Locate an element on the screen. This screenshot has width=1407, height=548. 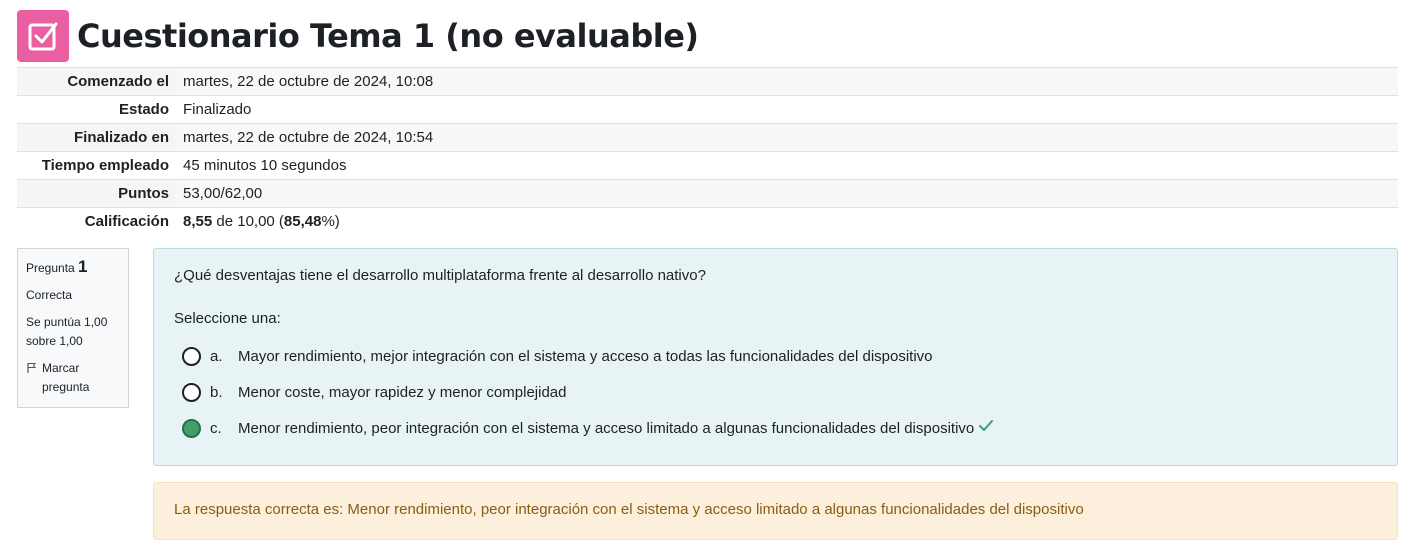
summary-value: Finalizado is located at coordinates (786, 109).